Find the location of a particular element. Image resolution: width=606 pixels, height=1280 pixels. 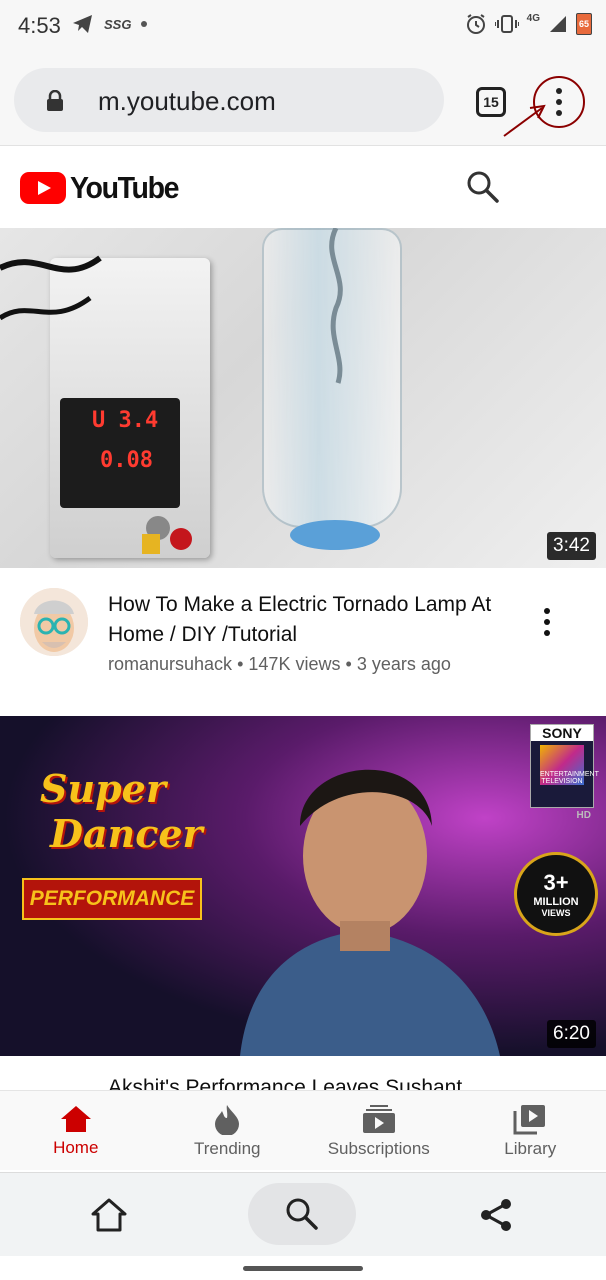

hd-text: HD is located at coordinates (583, 815).